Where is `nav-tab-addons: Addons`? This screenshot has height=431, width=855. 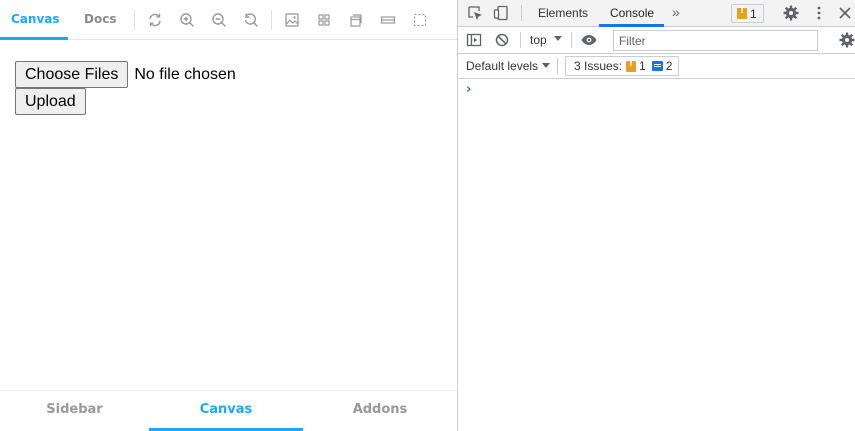
nav-tab-addons: Addons is located at coordinates (380, 411).